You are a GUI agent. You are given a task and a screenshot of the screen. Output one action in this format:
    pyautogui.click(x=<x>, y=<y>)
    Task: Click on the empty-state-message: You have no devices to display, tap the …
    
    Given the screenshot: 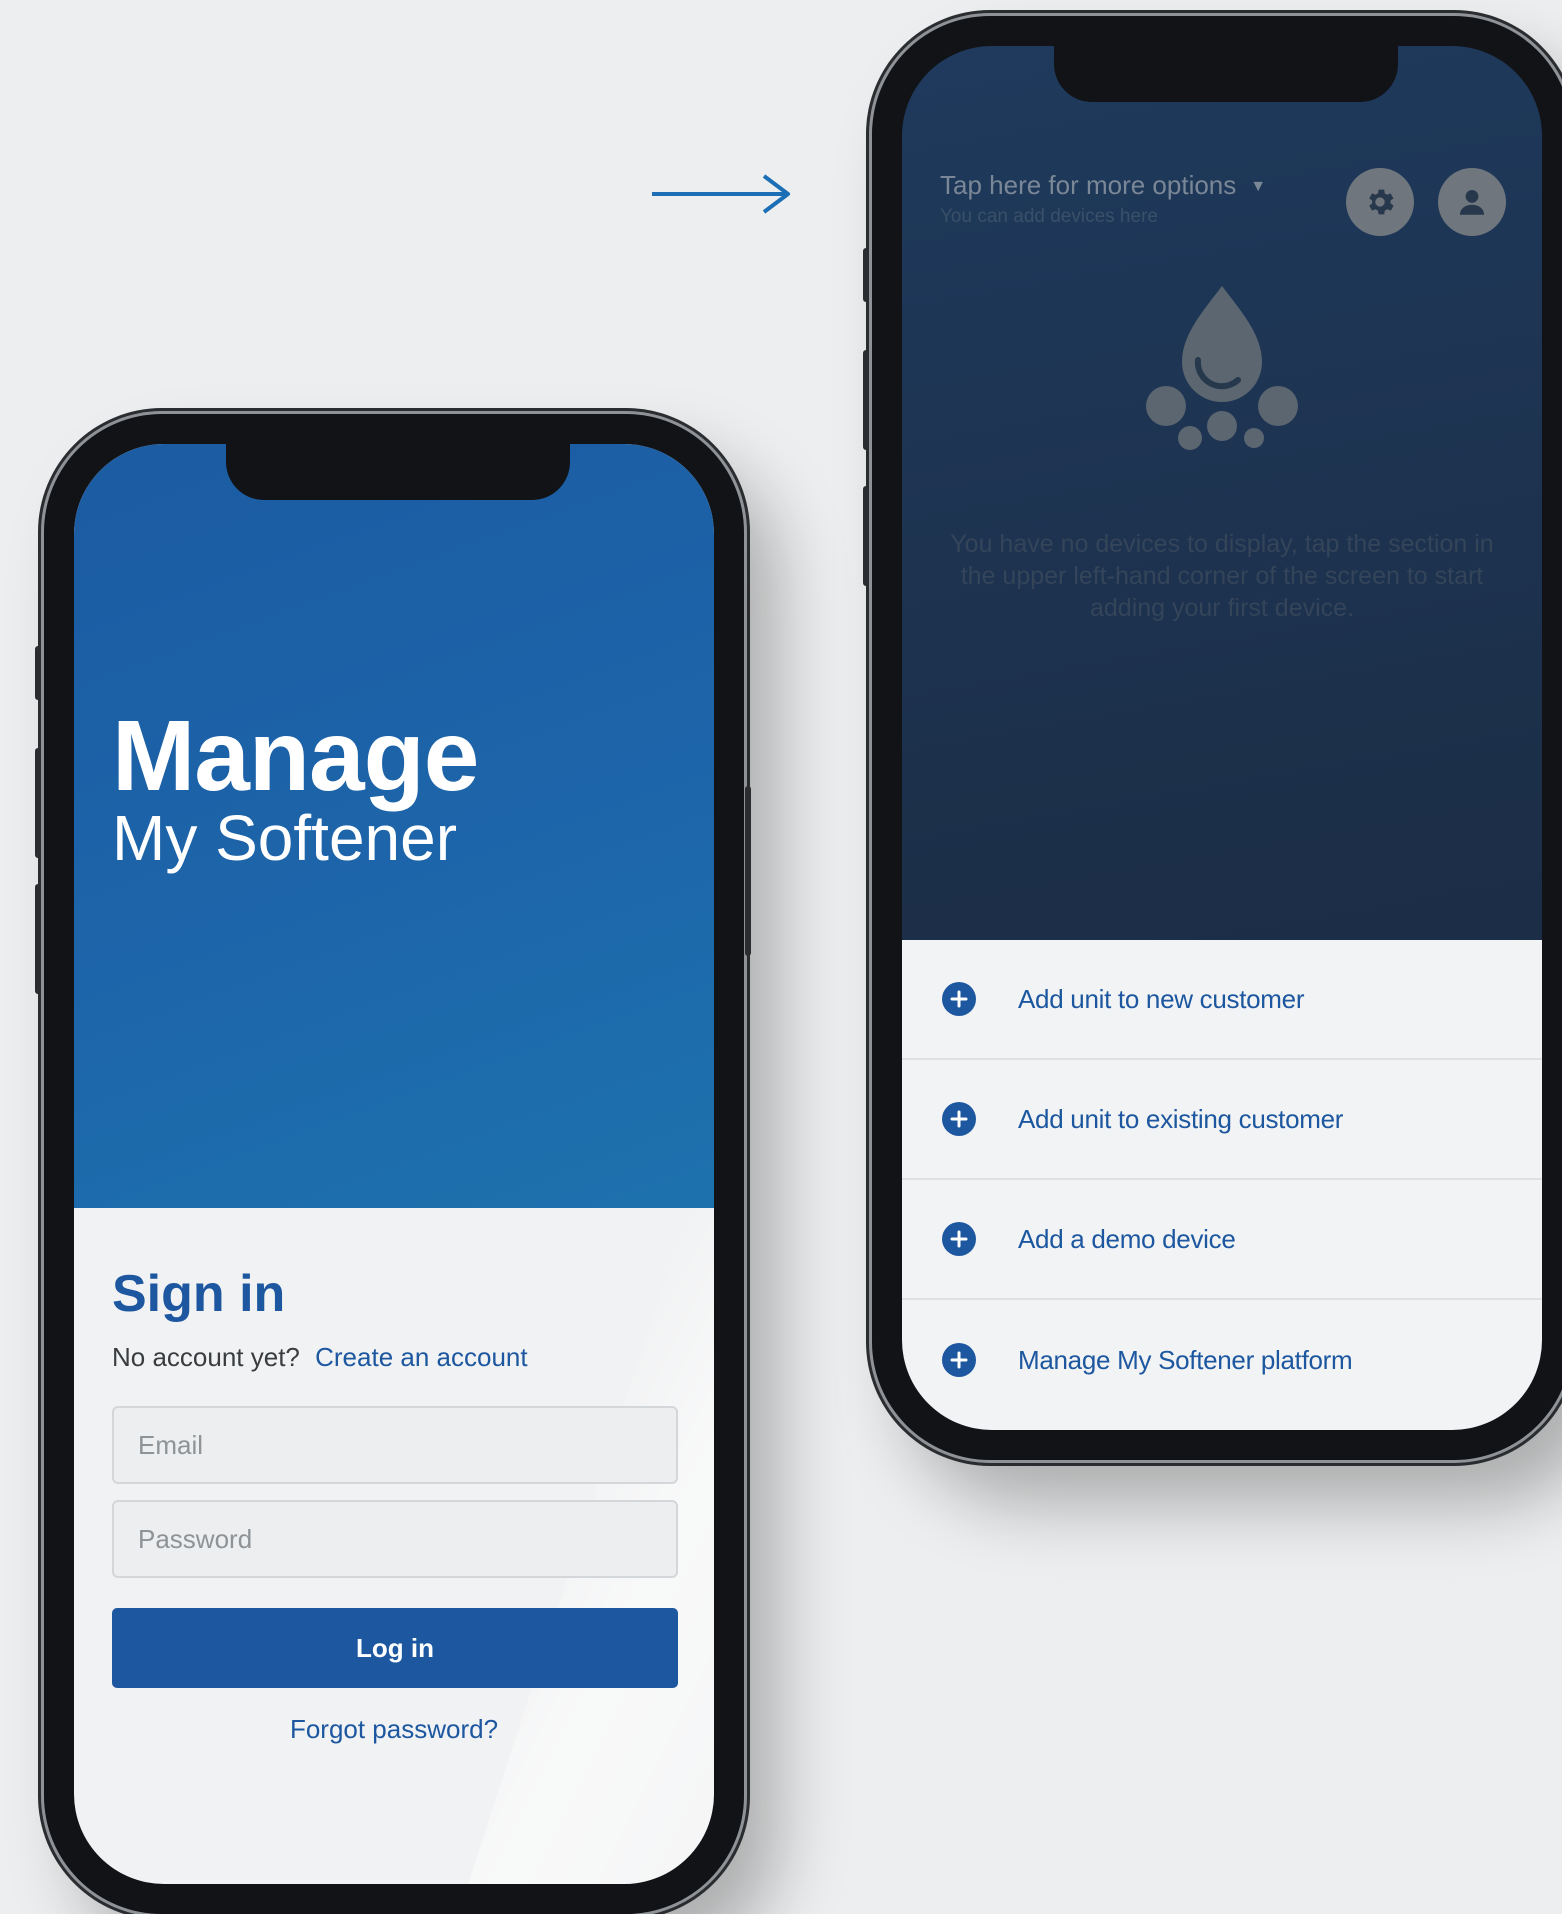 What is the action you would take?
    pyautogui.click(x=1222, y=576)
    